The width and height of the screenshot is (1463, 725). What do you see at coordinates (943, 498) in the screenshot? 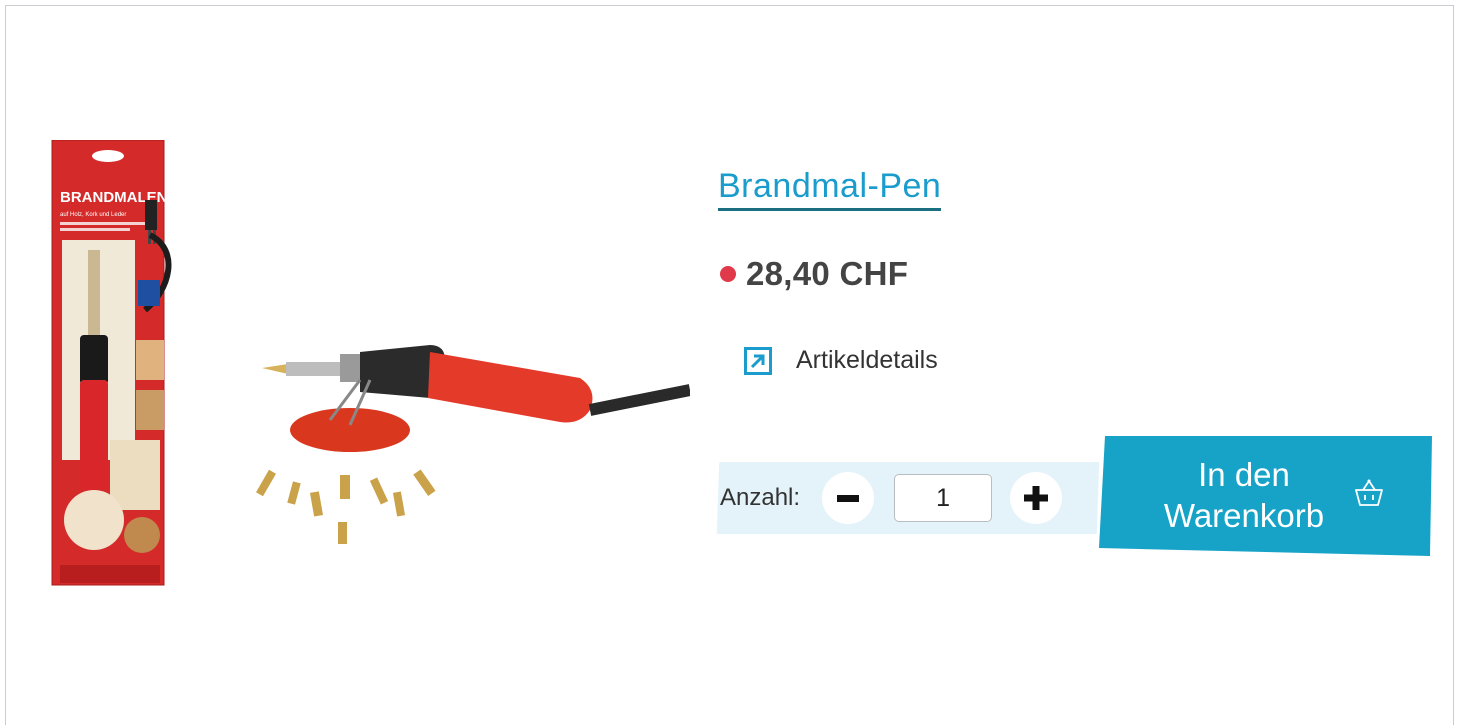
I see `quantity-input` at bounding box center [943, 498].